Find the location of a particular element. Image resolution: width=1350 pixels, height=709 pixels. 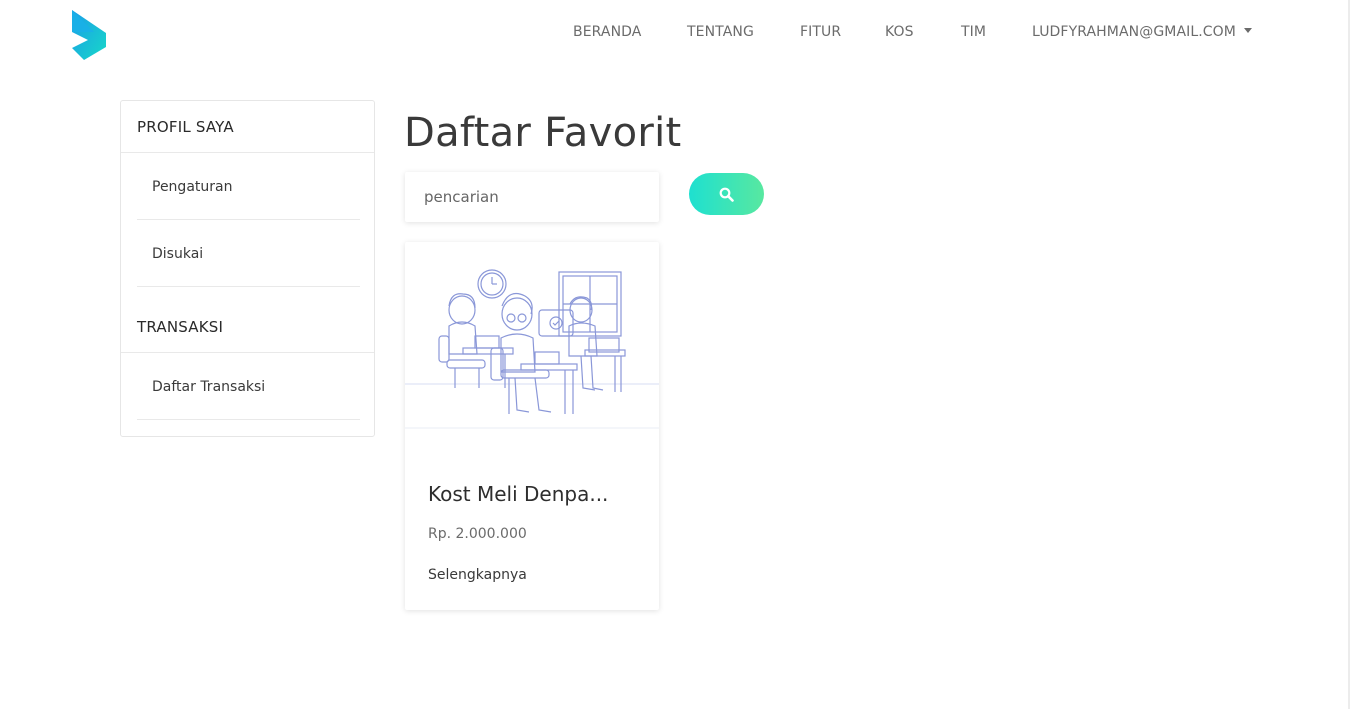

search-input is located at coordinates (532, 197).